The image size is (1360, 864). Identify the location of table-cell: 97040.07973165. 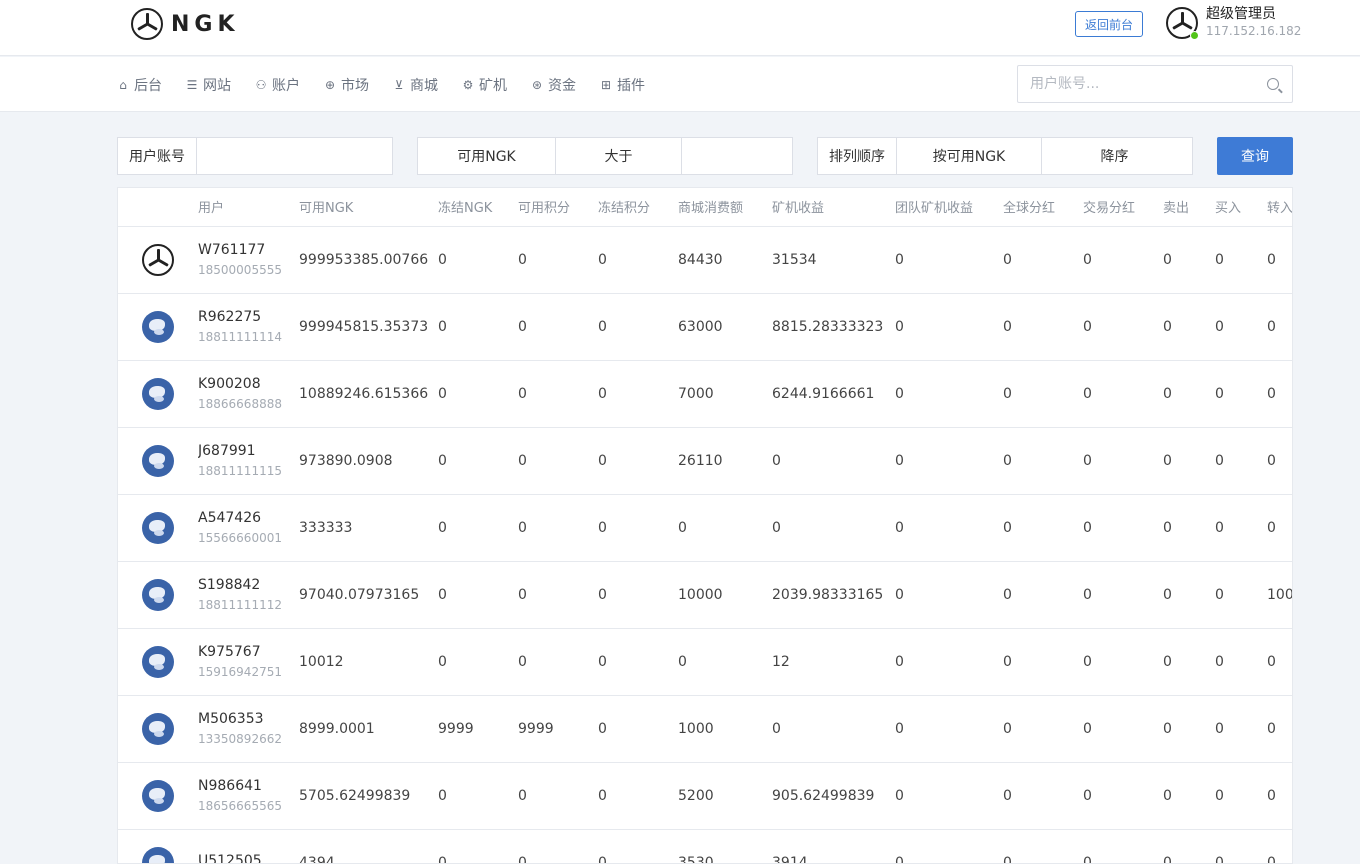
(368, 595).